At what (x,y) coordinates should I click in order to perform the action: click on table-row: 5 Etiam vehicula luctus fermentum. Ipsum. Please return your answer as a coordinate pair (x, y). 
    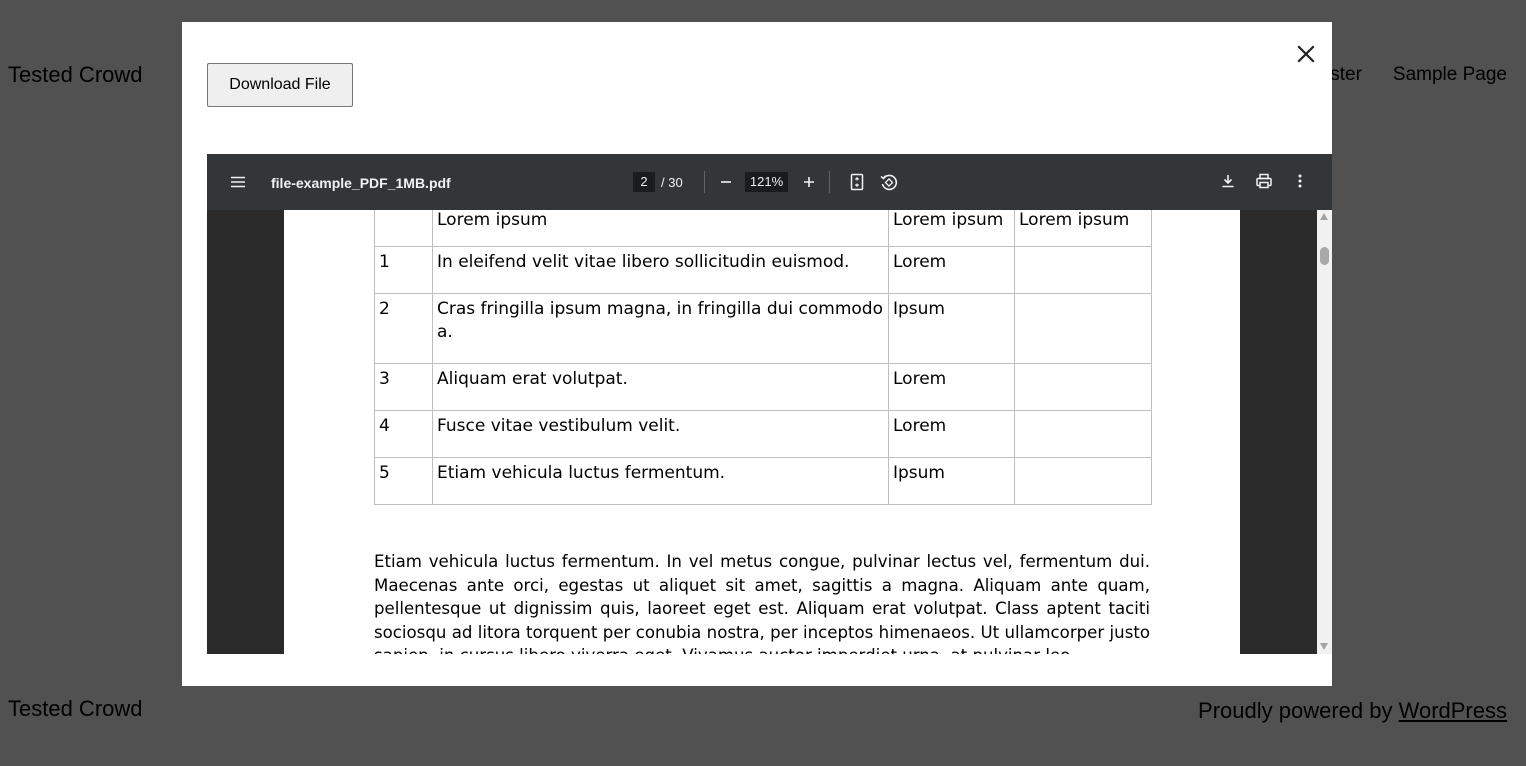
    Looking at the image, I should click on (763, 481).